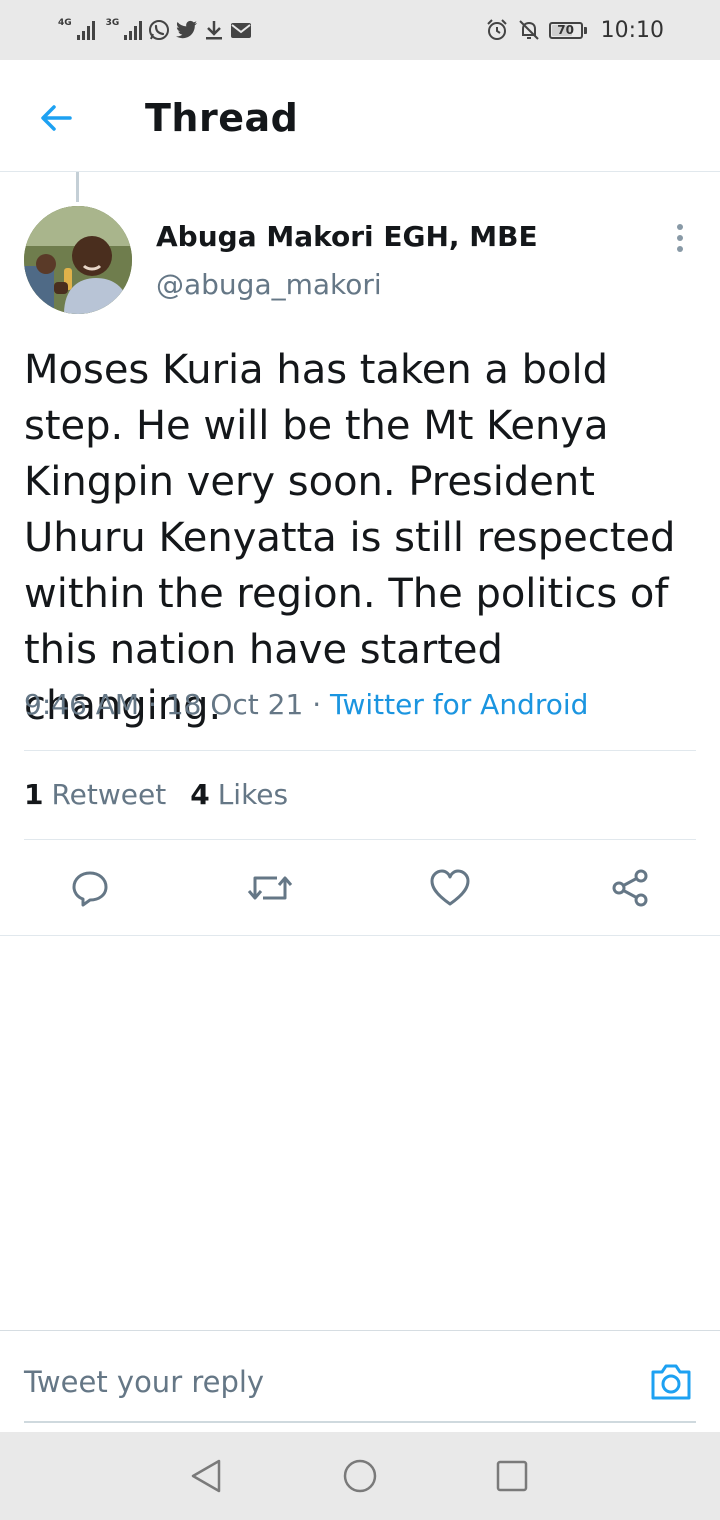 The image size is (720, 1520). What do you see at coordinates (360, 1422) in the screenshot?
I see `reply-input-underline` at bounding box center [360, 1422].